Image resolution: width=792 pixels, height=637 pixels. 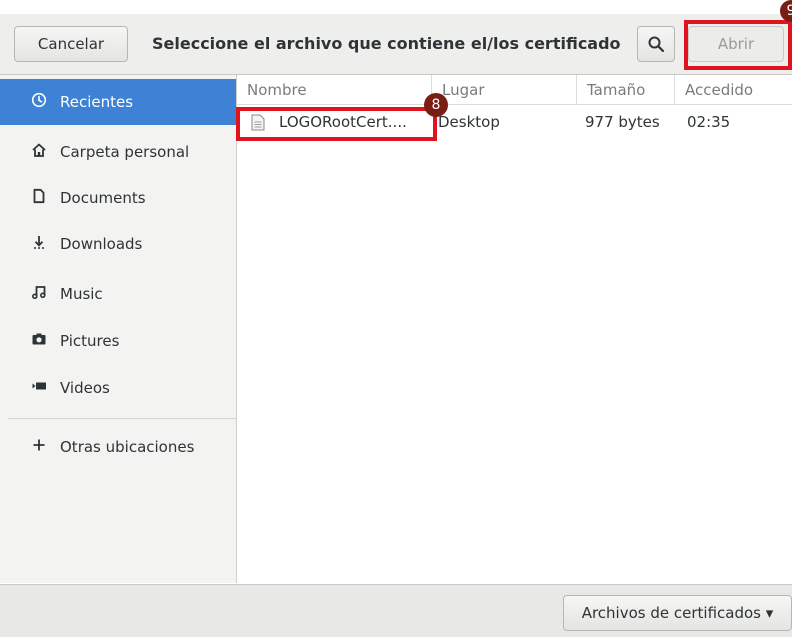 What do you see at coordinates (39, 102) in the screenshot?
I see `clock-icon` at bounding box center [39, 102].